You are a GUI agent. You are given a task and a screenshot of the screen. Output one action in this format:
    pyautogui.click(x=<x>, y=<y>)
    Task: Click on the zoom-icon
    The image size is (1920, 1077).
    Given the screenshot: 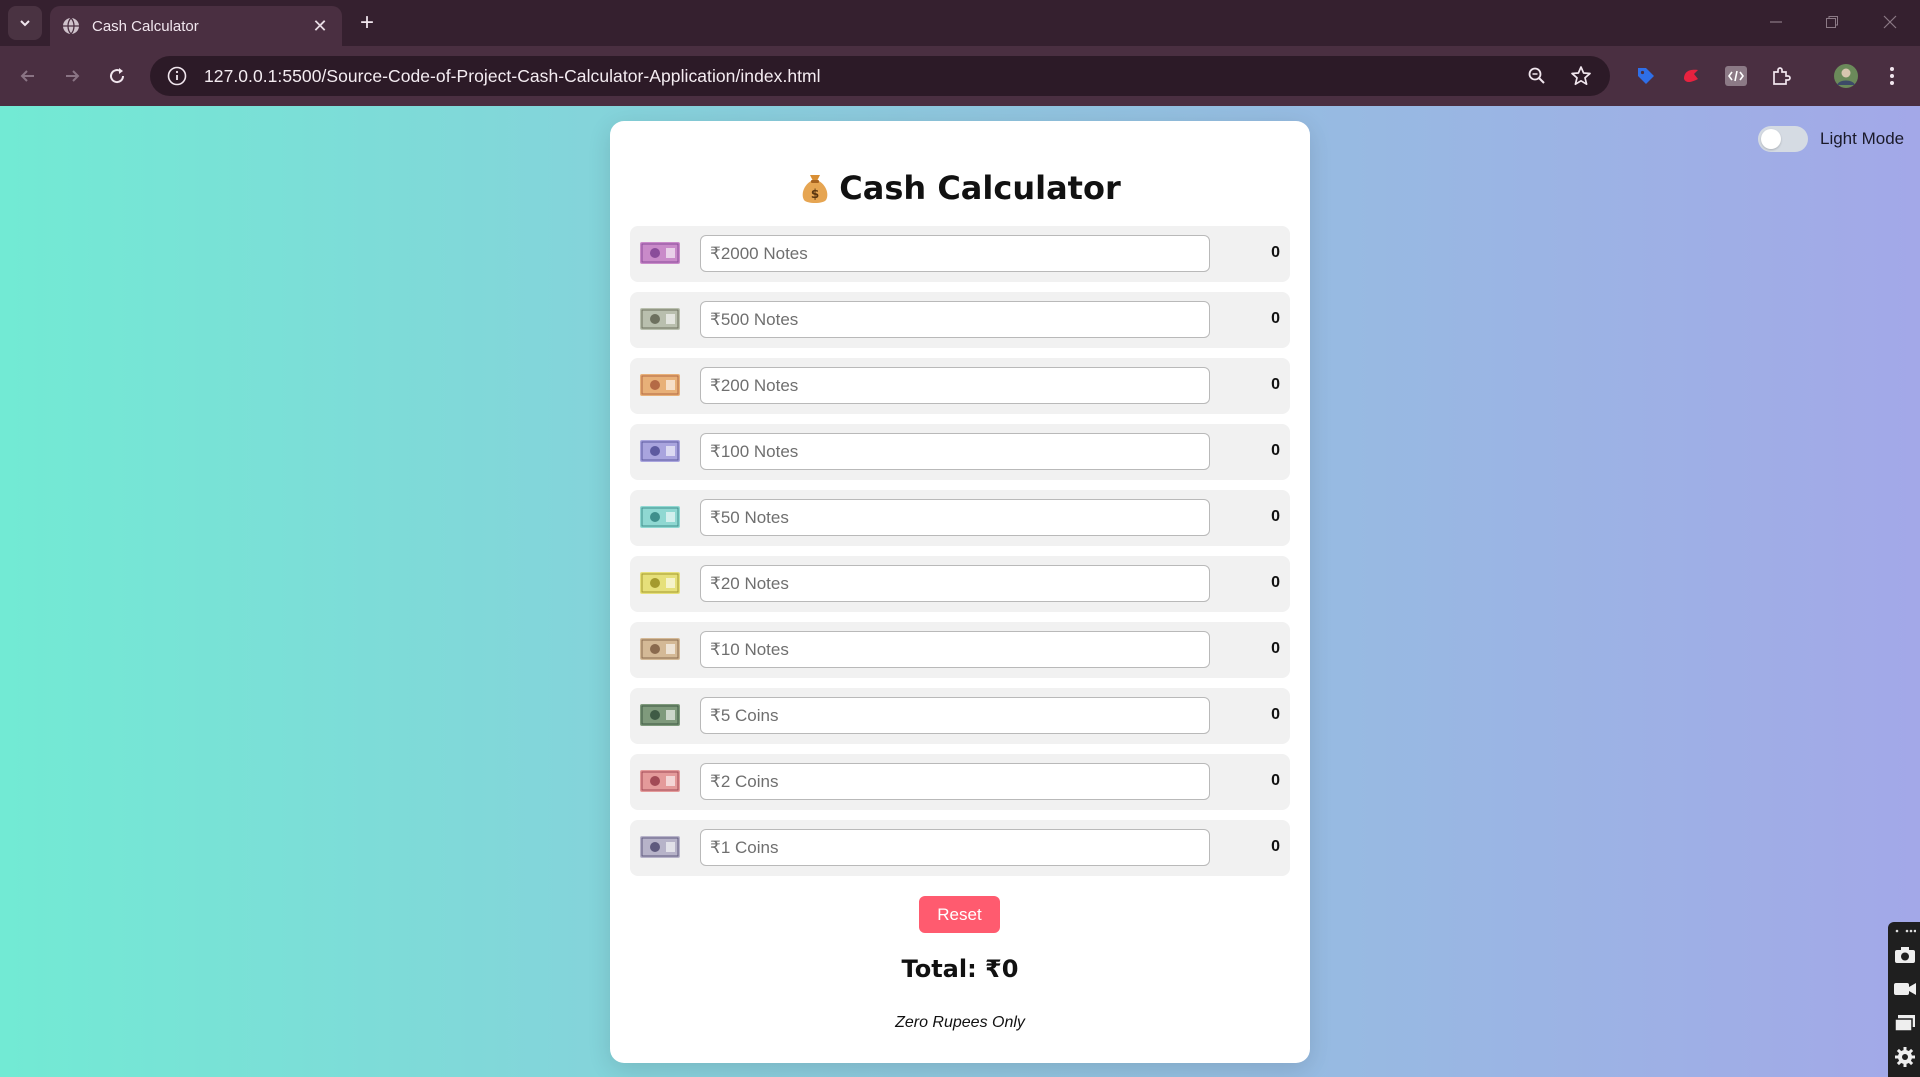 What is the action you would take?
    pyautogui.click(x=1537, y=76)
    